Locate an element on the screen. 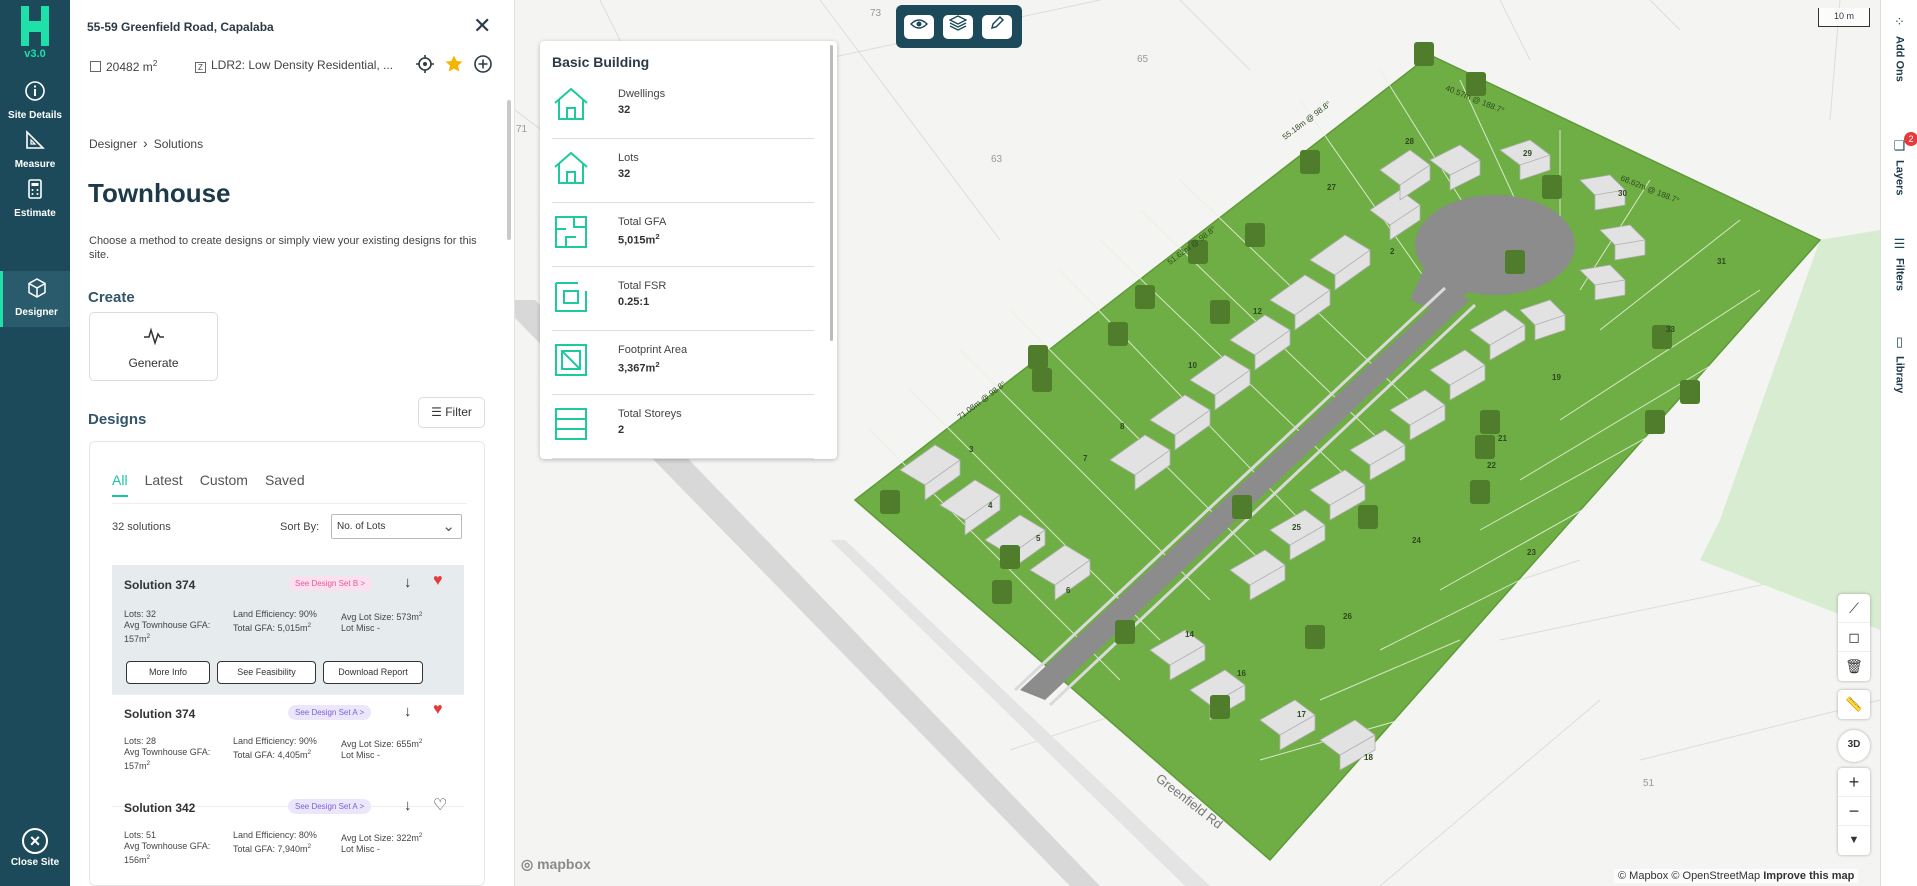 The height and width of the screenshot is (886, 1917). parcel-label: 63 is located at coordinates (997, 159).